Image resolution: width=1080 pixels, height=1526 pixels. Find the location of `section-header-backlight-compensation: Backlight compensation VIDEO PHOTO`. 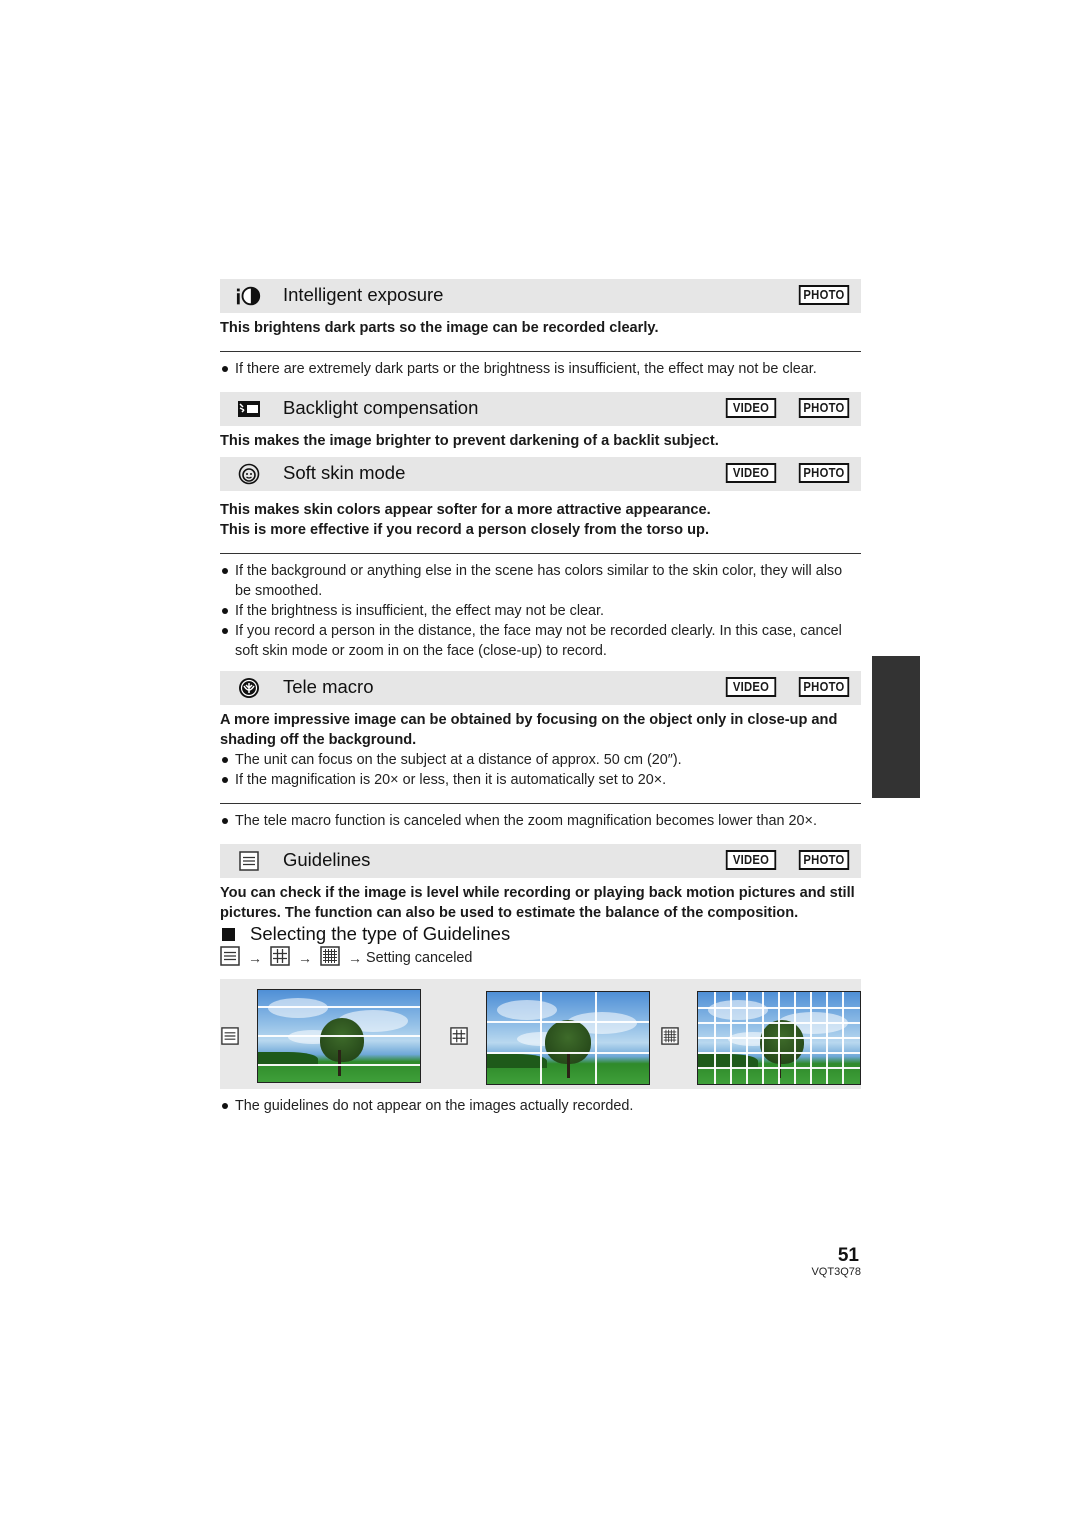

section-header-backlight-compensation: Backlight compensation VIDEO PHOTO is located at coordinates (540, 409).